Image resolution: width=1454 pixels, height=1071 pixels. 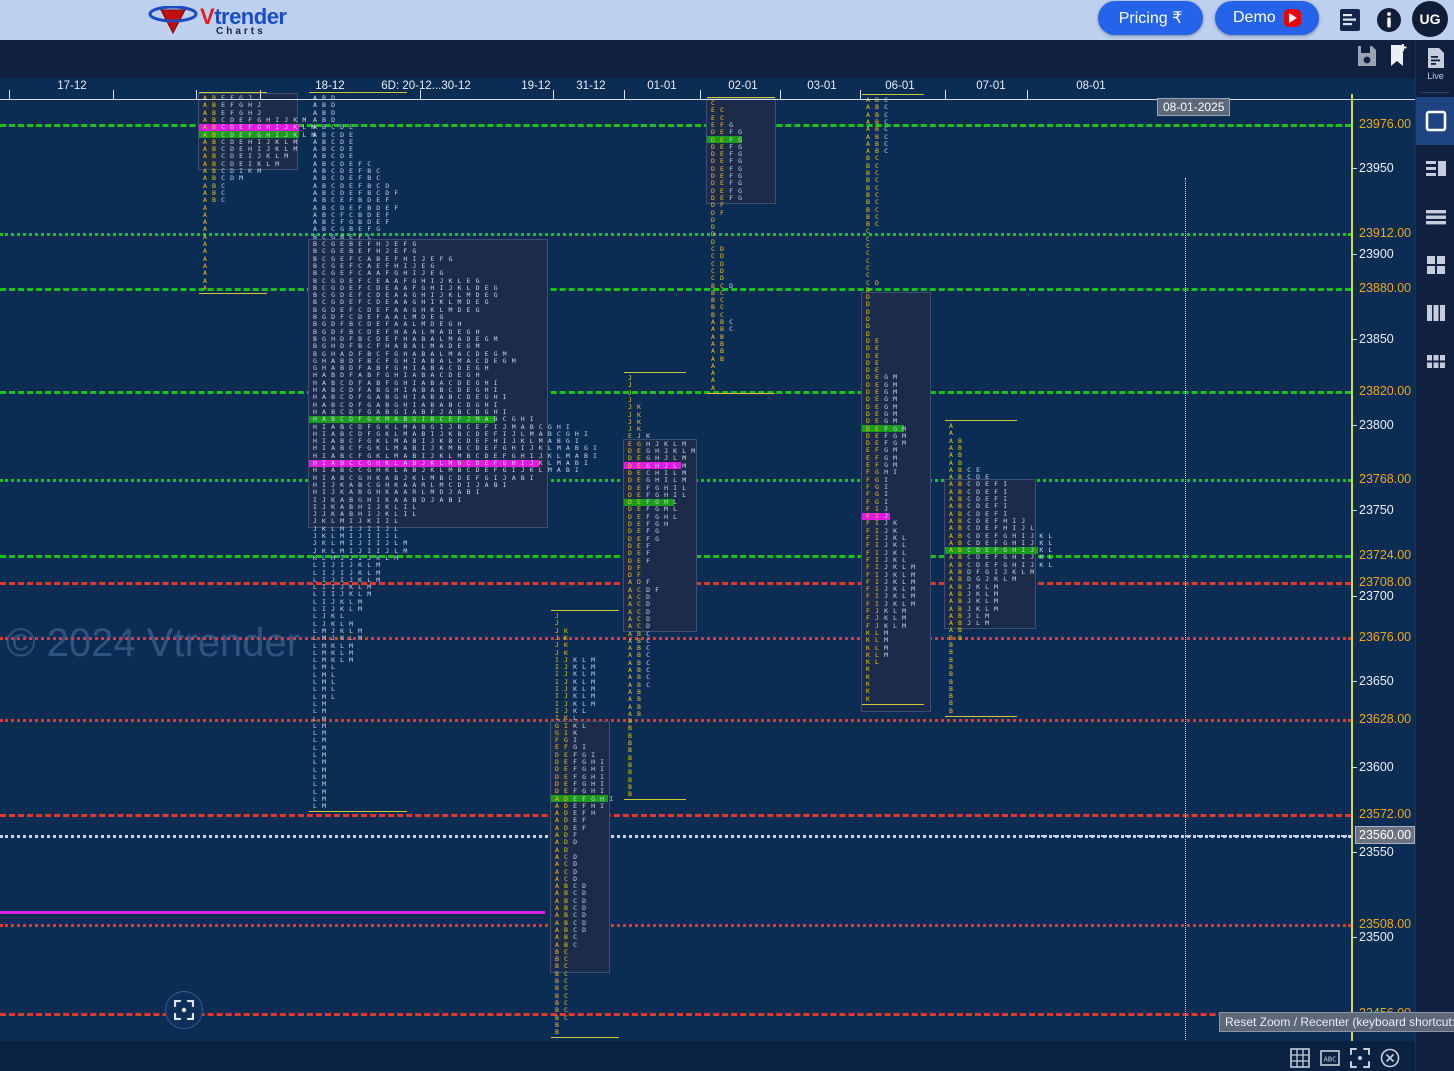 What do you see at coordinates (662, 86) in the screenshot?
I see `date-tick: 01-01` at bounding box center [662, 86].